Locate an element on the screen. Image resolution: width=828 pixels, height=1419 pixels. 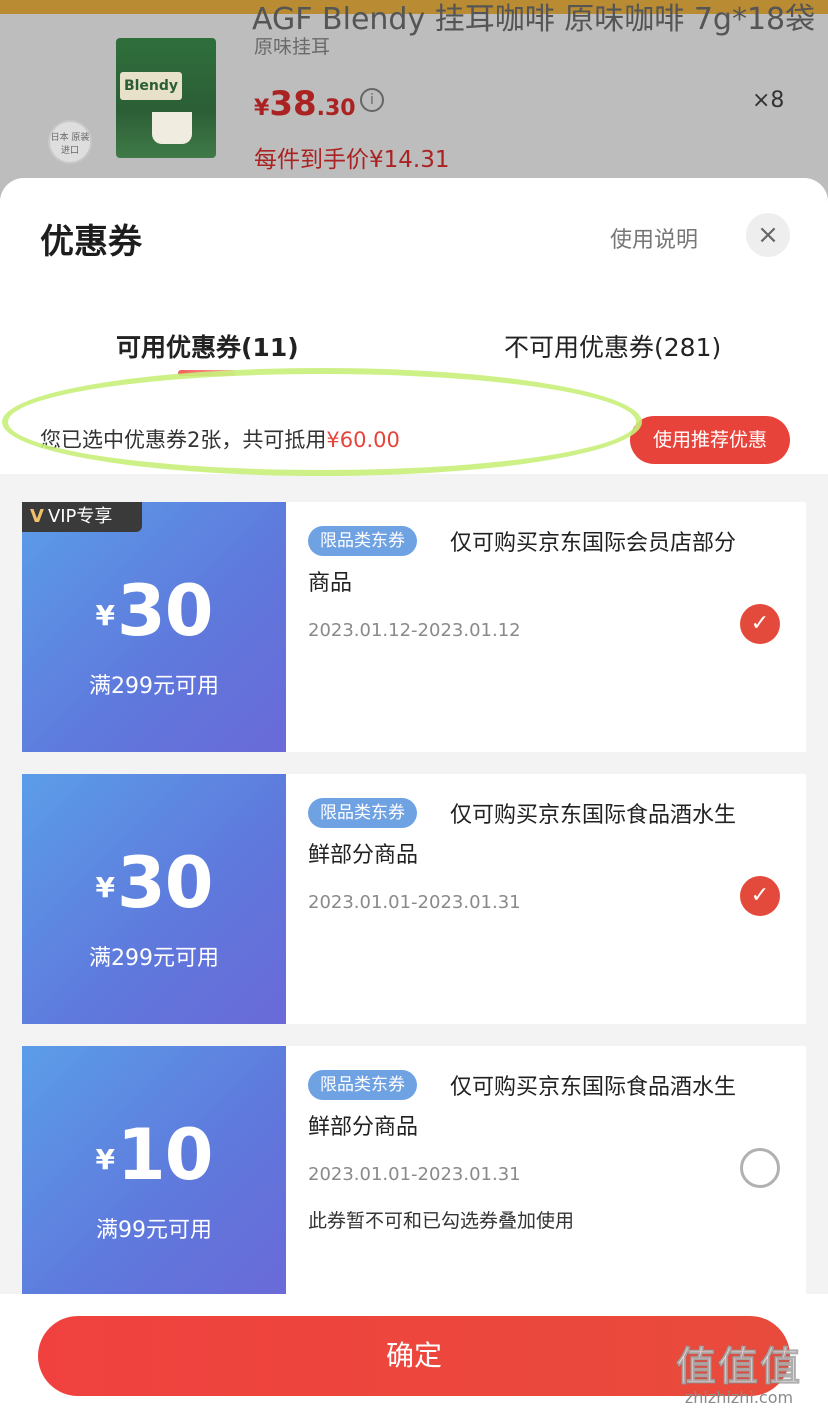
watermark-url: zhizhizhi.com is located at coordinates (739, 1397).